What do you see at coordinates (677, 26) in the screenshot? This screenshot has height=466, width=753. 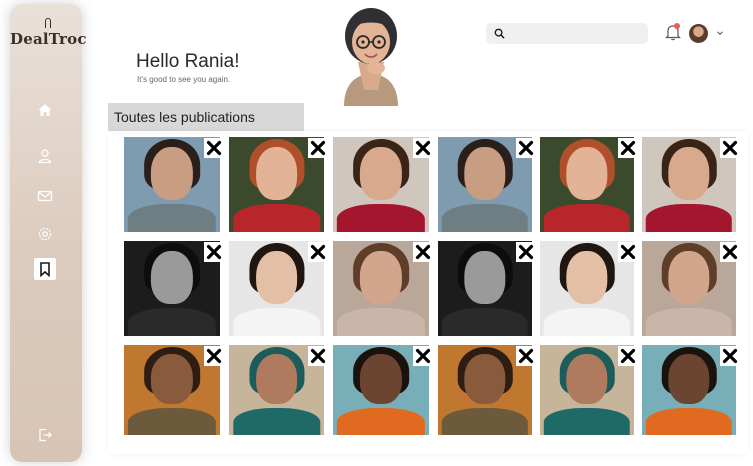 I see `notification-badge` at bounding box center [677, 26].